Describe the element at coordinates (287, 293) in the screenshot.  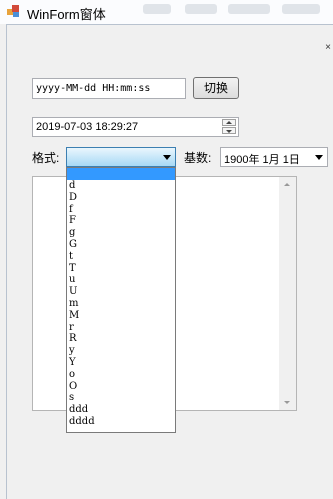
I see `vertical-scrollbar` at that location.